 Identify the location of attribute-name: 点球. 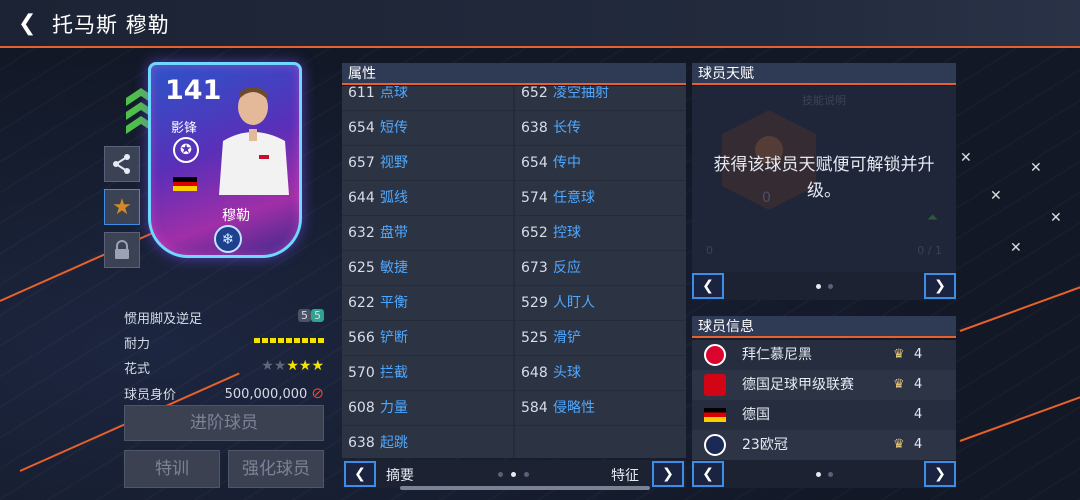
(394, 93).